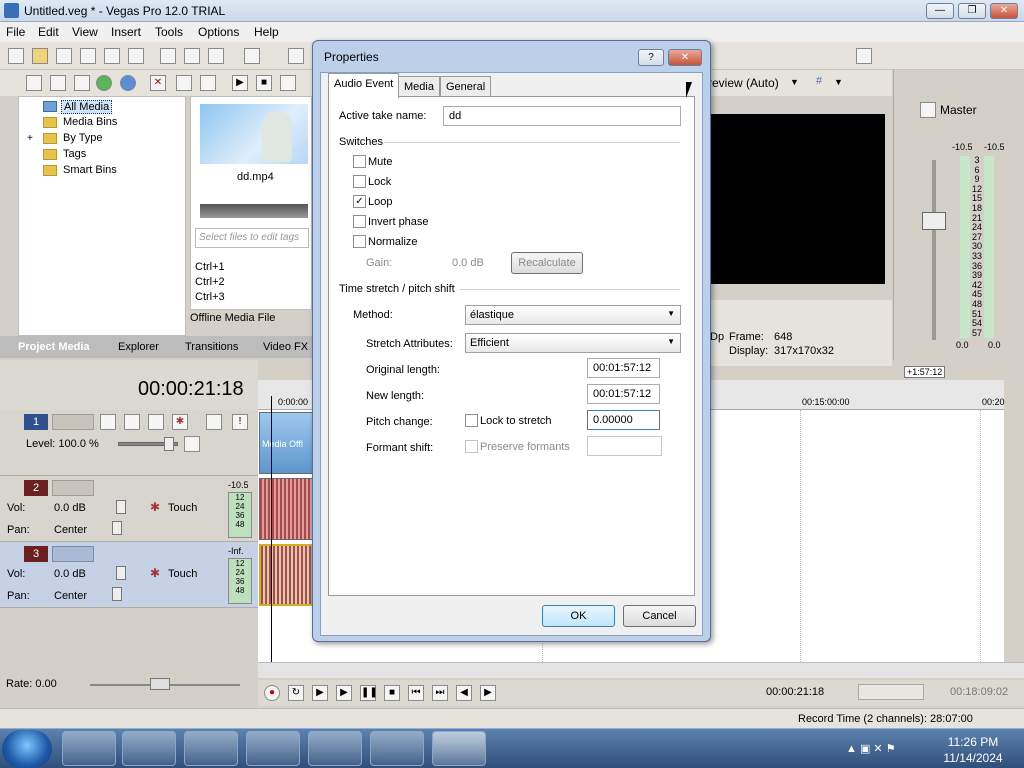 Image resolution: width=1024 pixels, height=768 pixels. I want to click on preserve-formants-checkbox, so click(471, 446).